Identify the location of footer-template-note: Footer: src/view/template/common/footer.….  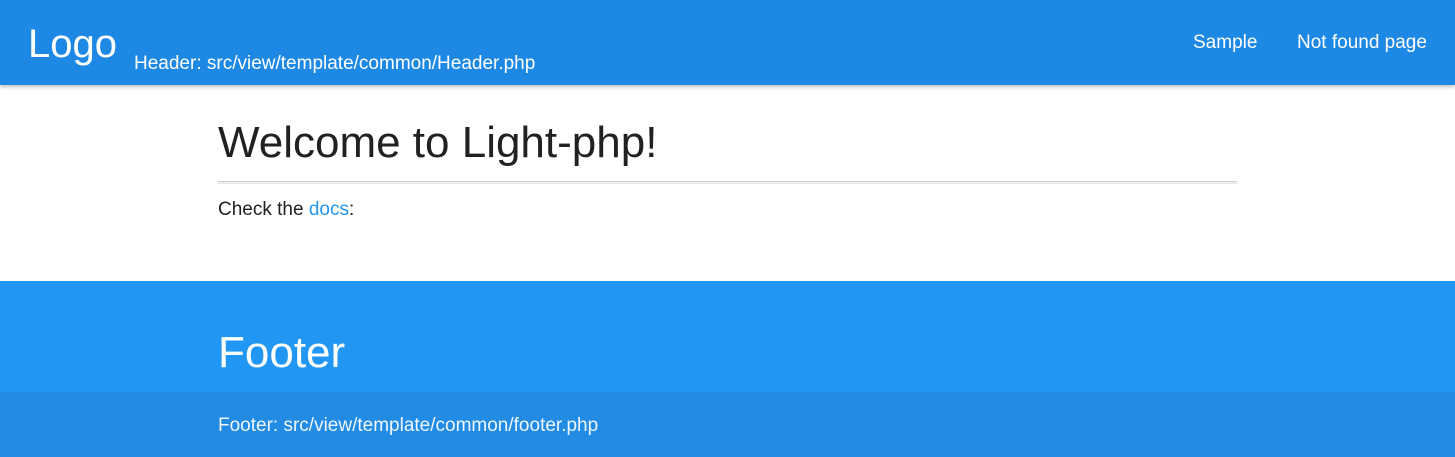
(408, 425).